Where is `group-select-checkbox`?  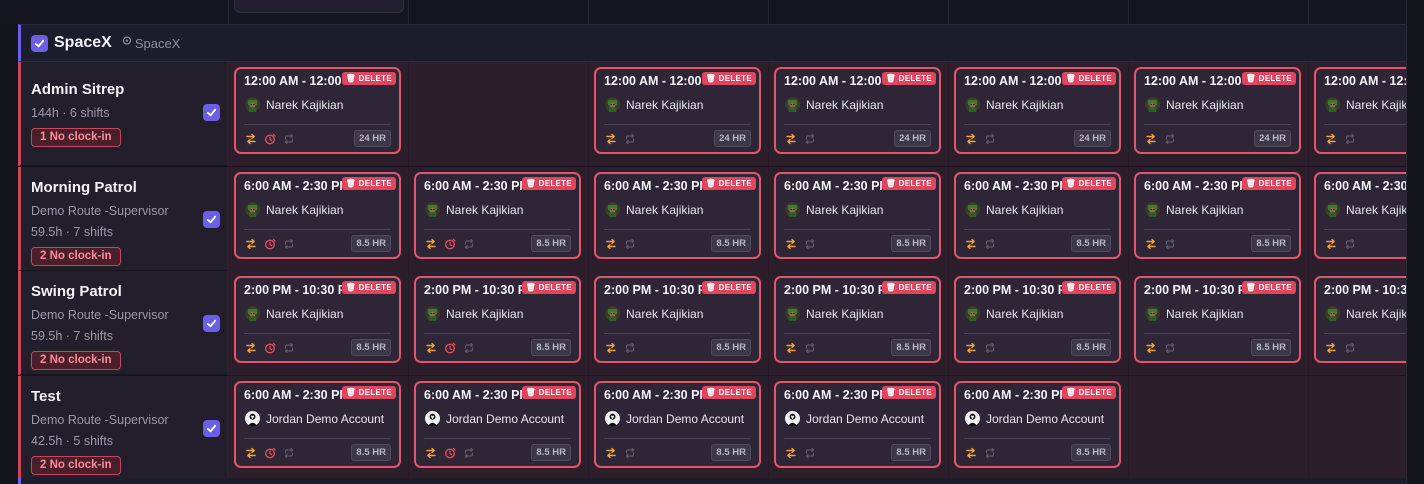 group-select-checkbox is located at coordinates (39, 43).